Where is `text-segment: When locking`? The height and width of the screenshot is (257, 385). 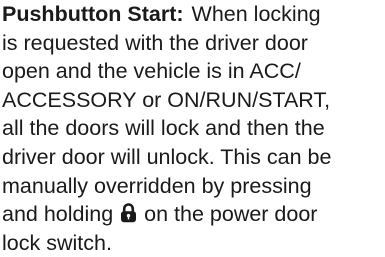
text-segment: When locking is located at coordinates (256, 14).